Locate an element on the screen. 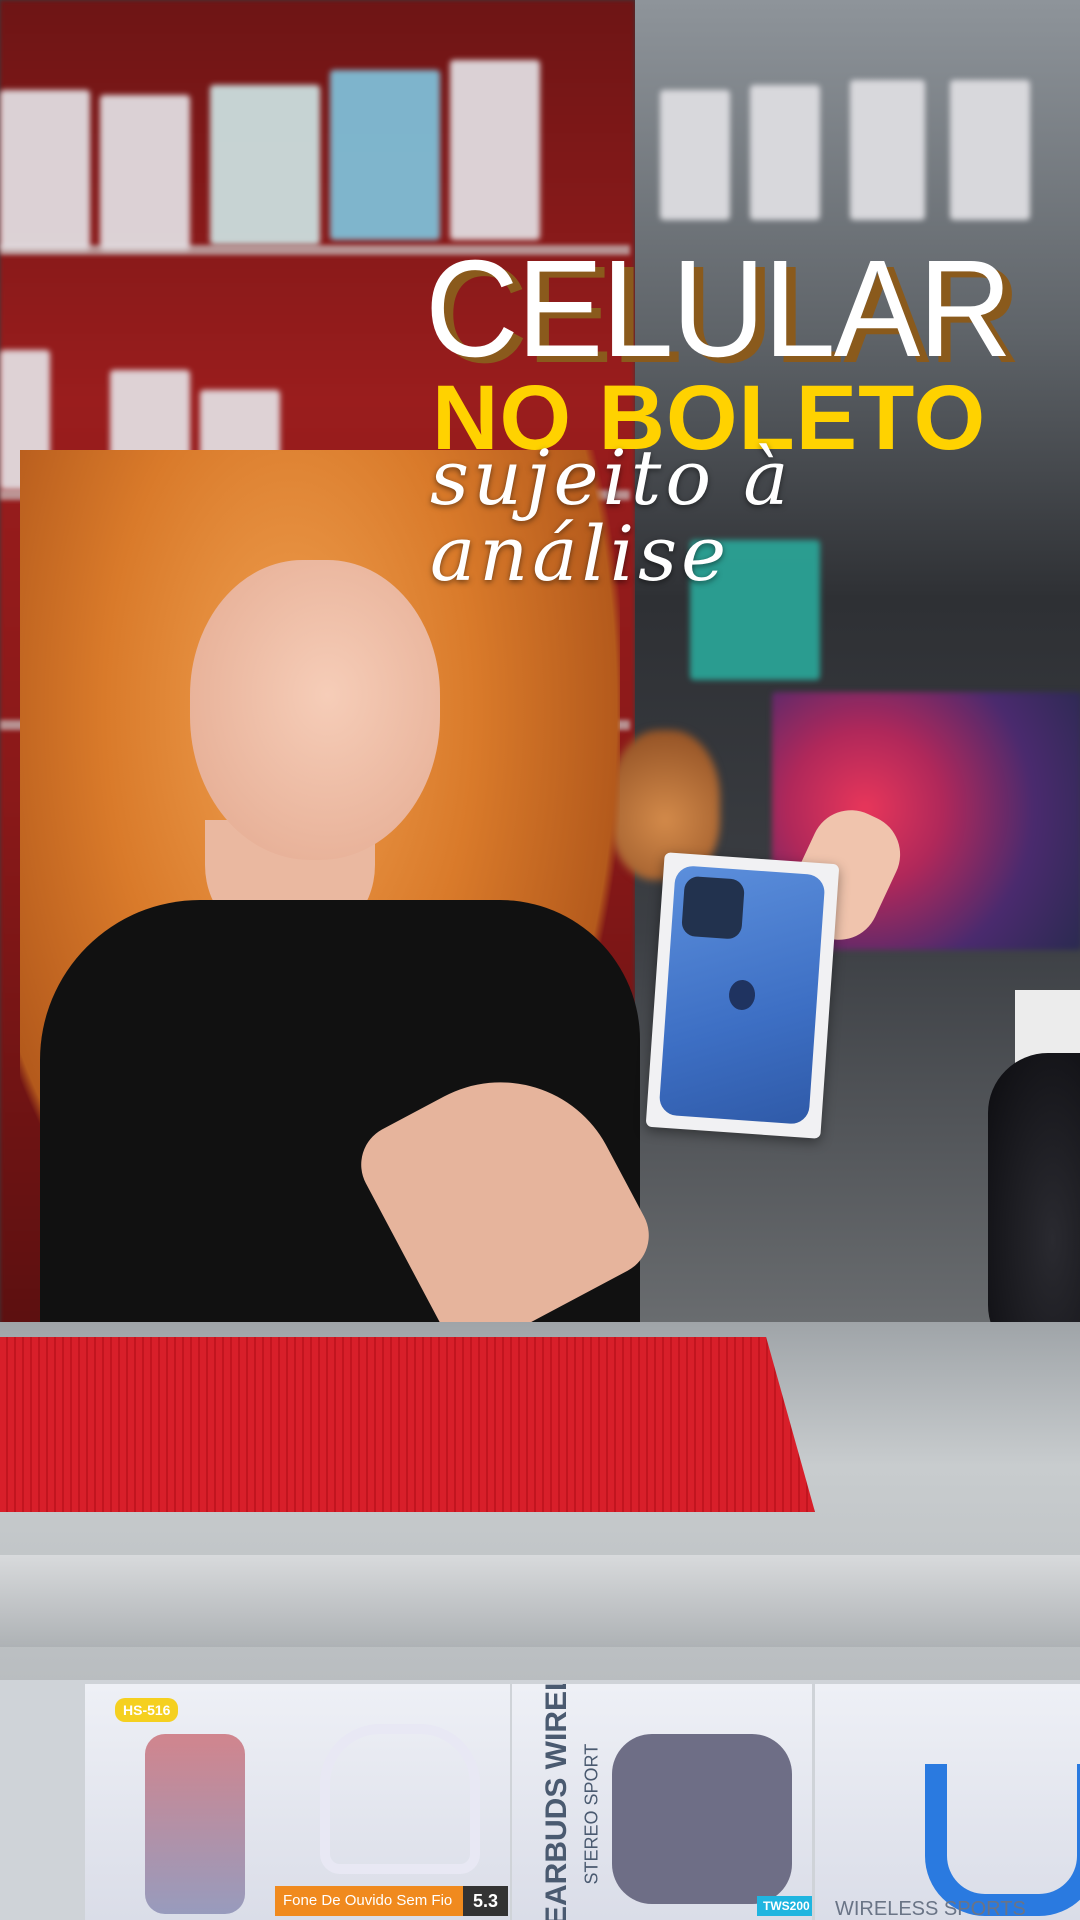  product-title: EARBUDS WIRELESS is located at coordinates (556, 1802).